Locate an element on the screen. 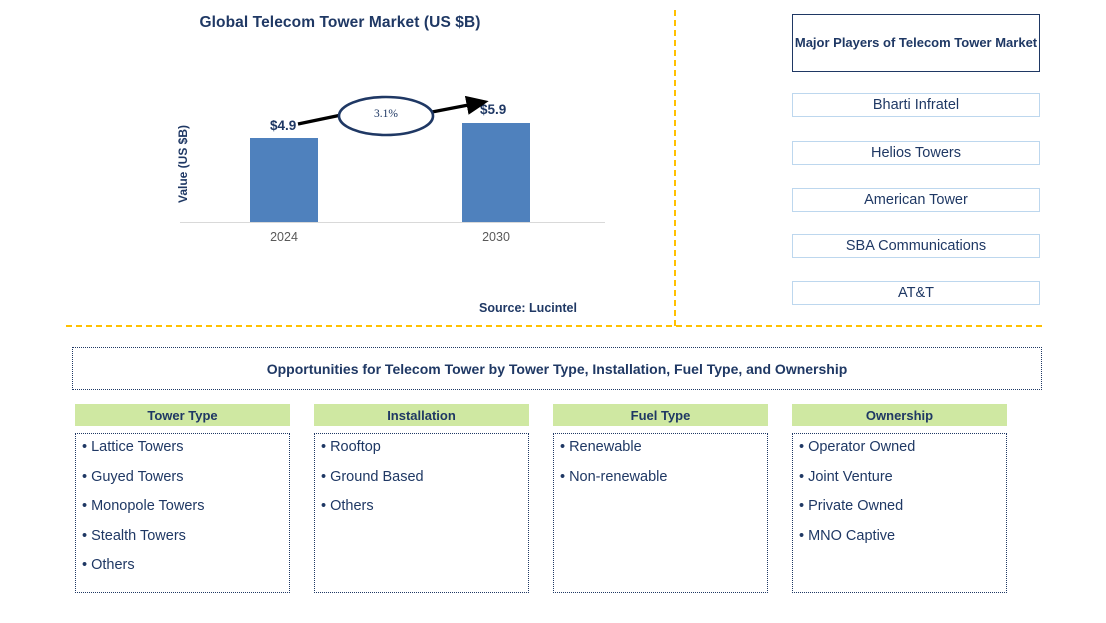 The width and height of the screenshot is (1106, 623). chart-title: Global Telecom Tower Market (US $B) is located at coordinates (340, 22).